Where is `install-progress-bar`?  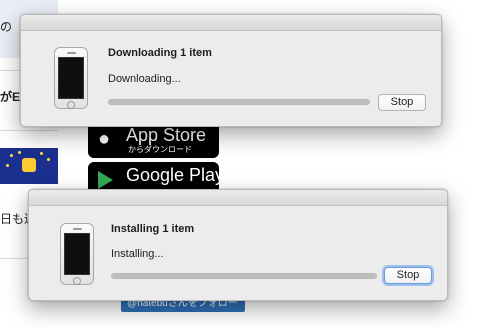 install-progress-bar is located at coordinates (244, 276).